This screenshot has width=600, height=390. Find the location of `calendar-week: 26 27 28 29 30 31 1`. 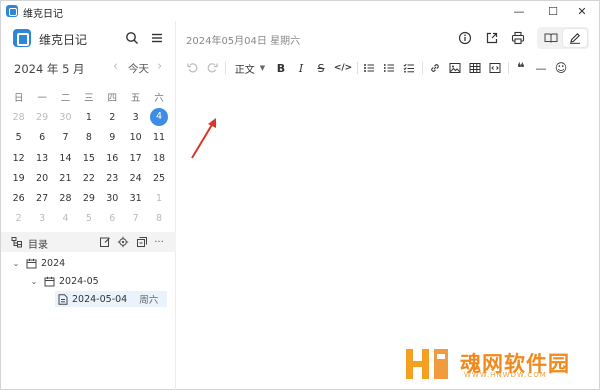

calendar-week: 26 27 28 29 30 31 1 is located at coordinates (89, 198).